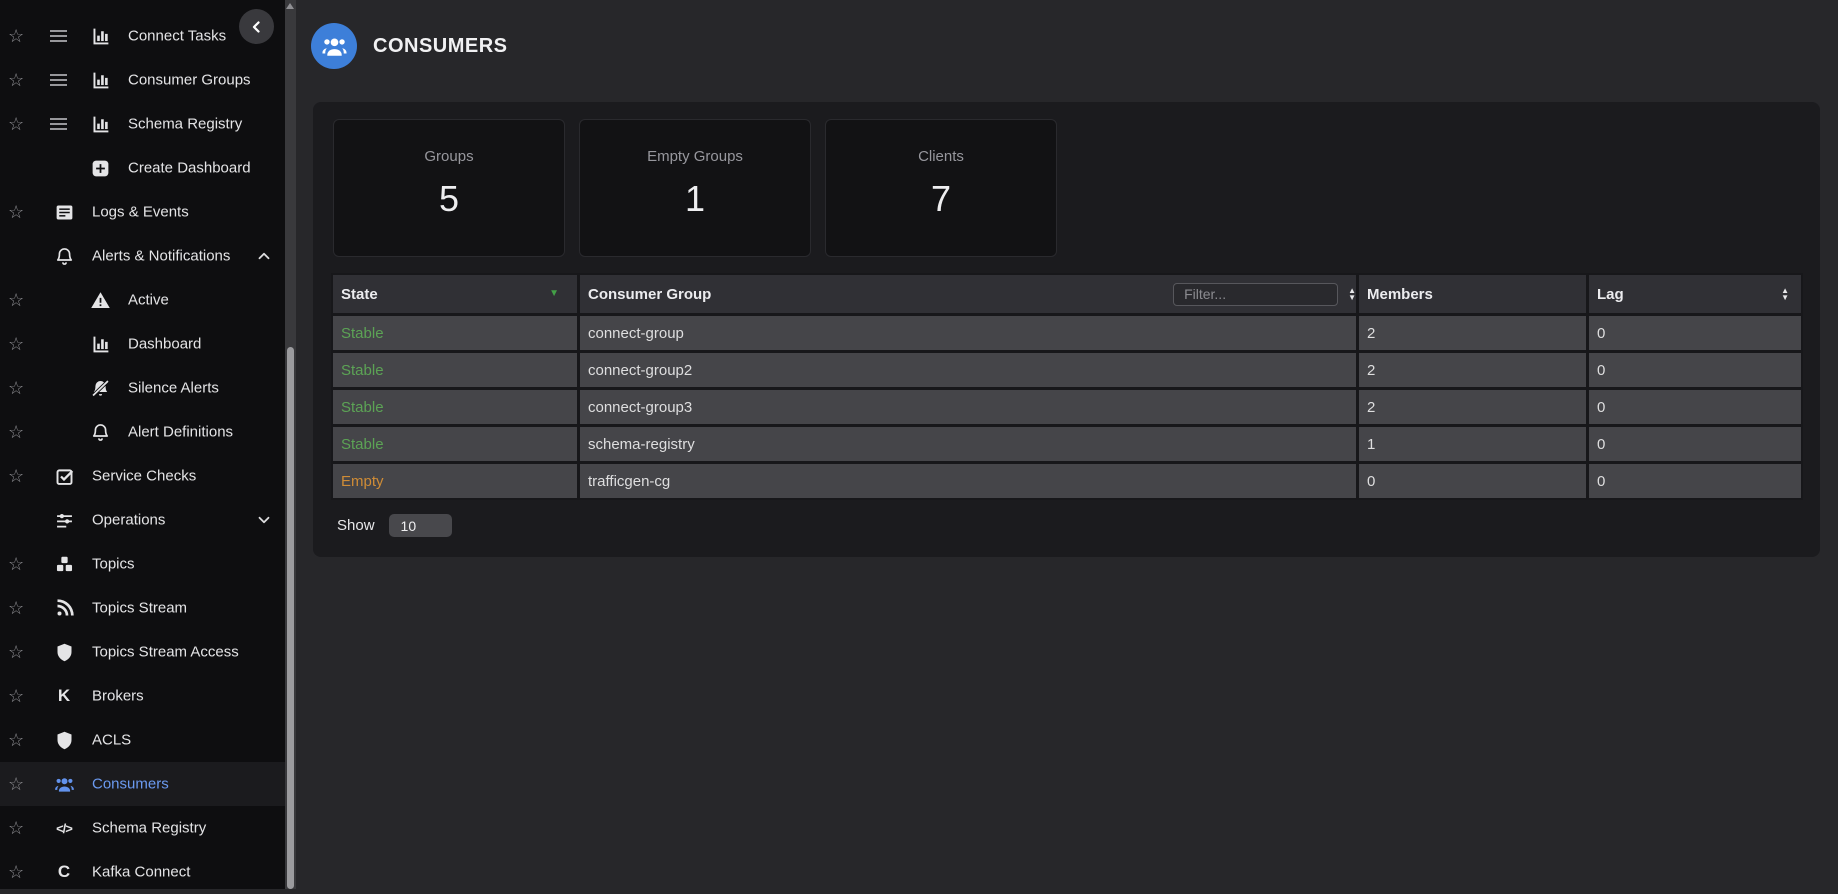 This screenshot has height=894, width=1838. I want to click on stat-card-clients: Clients 7, so click(941, 188).